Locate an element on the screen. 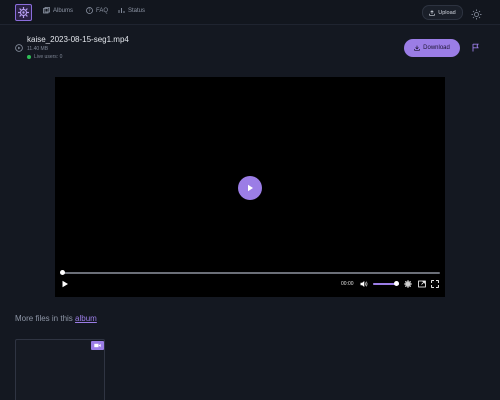 The image size is (500, 400). nav-albums: Albums is located at coordinates (58, 10).